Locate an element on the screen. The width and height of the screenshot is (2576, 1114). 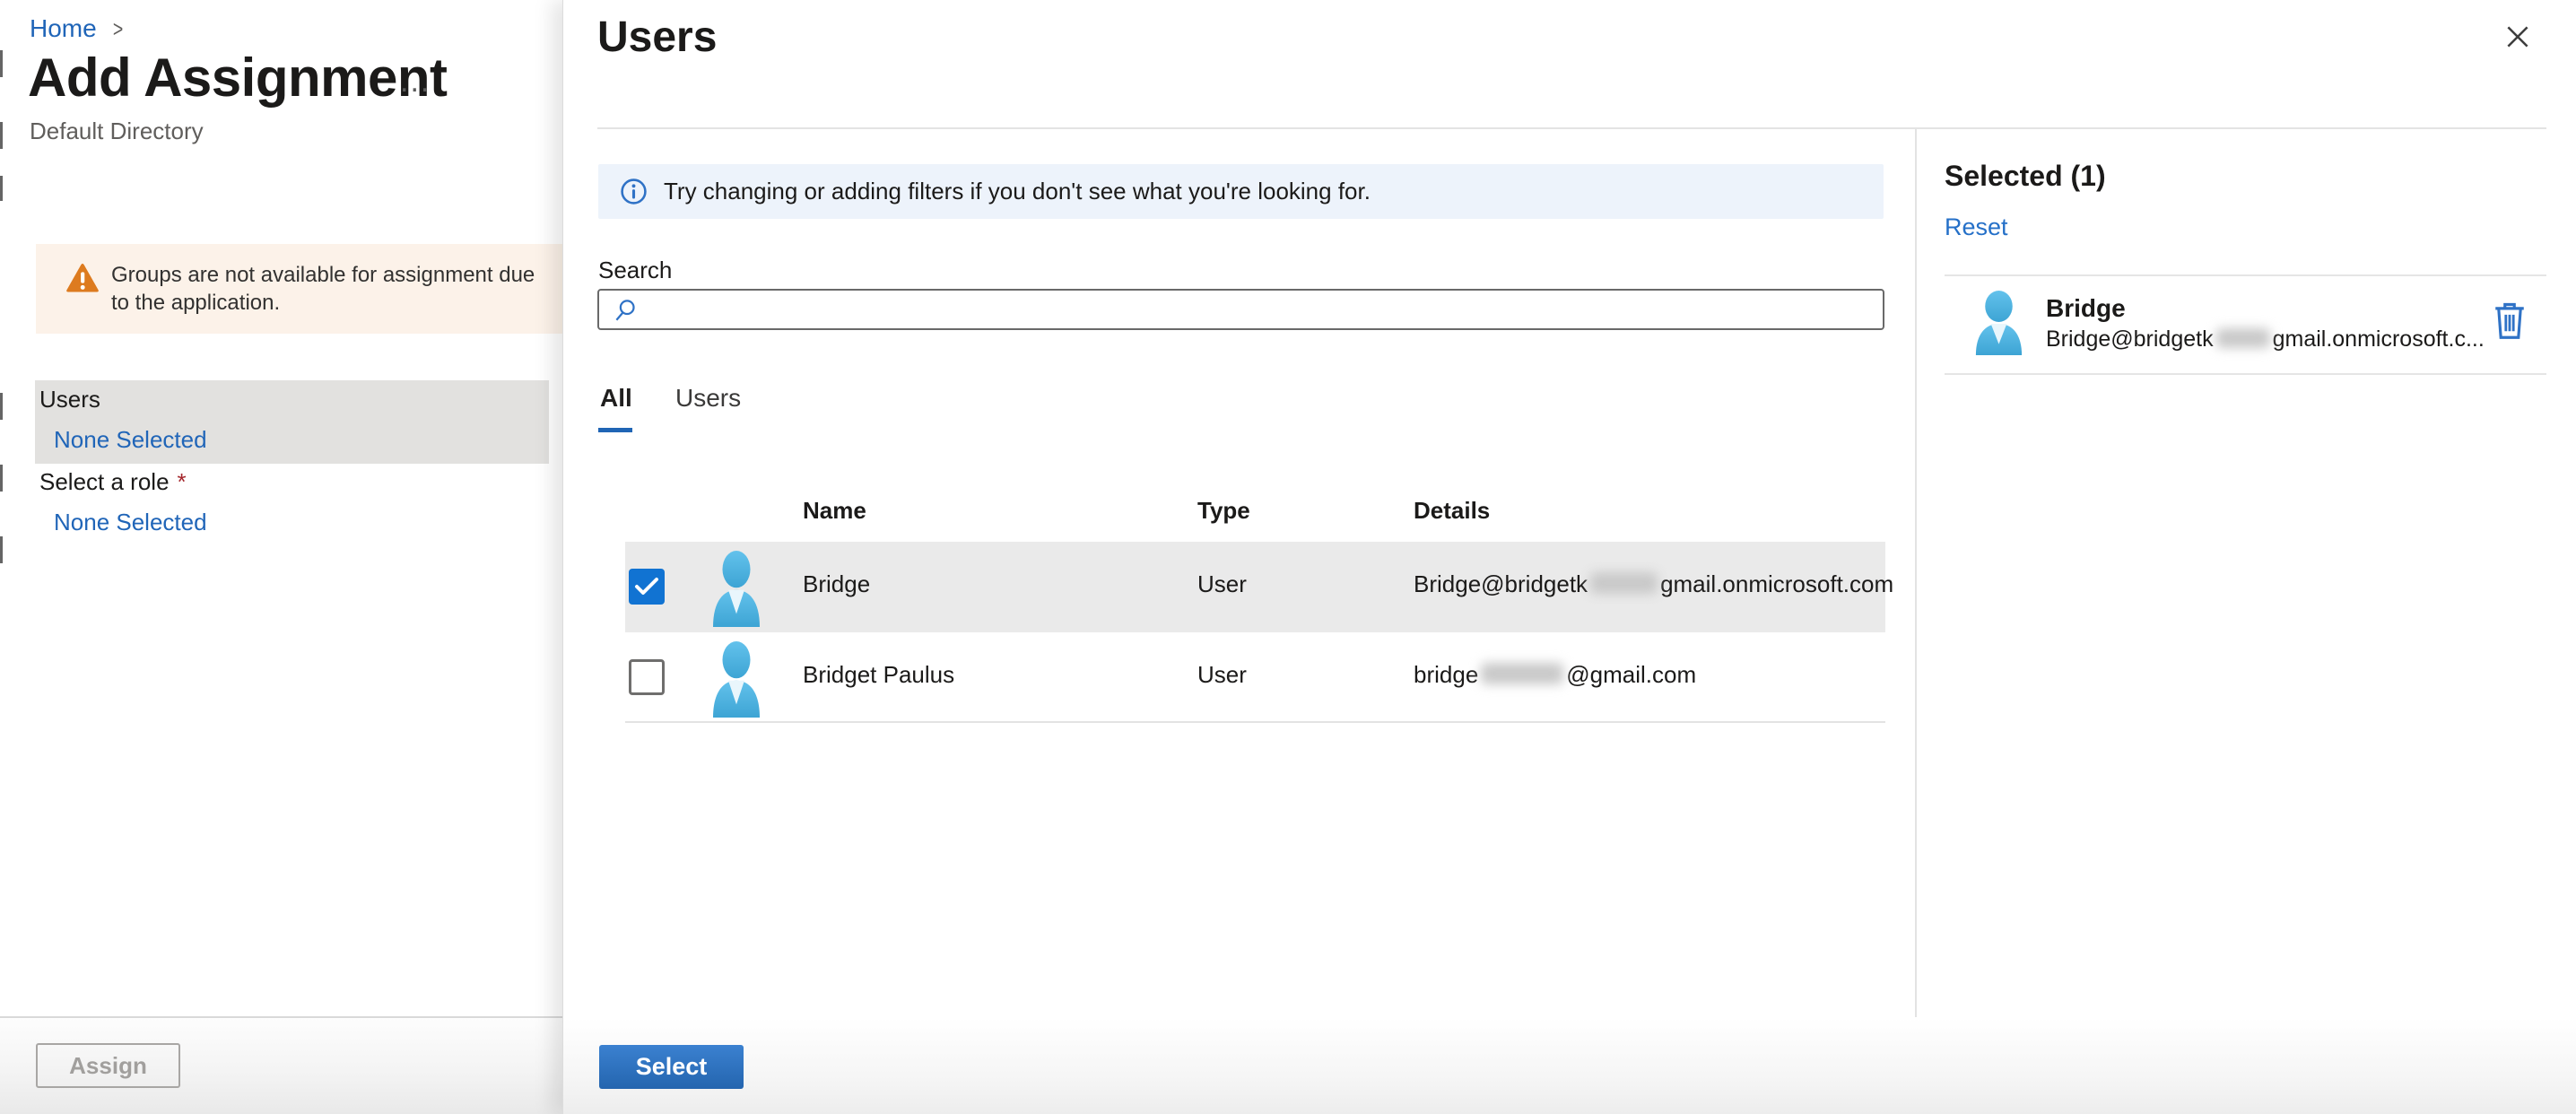
tab-users: Users is located at coordinates (708, 398).